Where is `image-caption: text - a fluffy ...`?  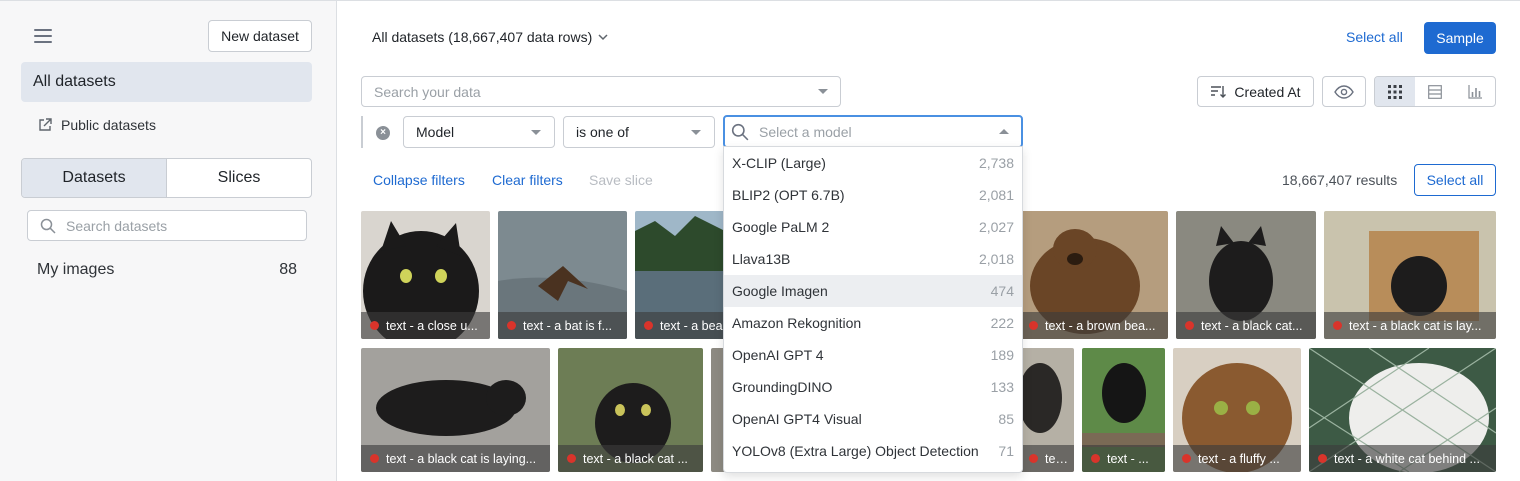
image-caption: text - a fluffy ... is located at coordinates (1237, 458).